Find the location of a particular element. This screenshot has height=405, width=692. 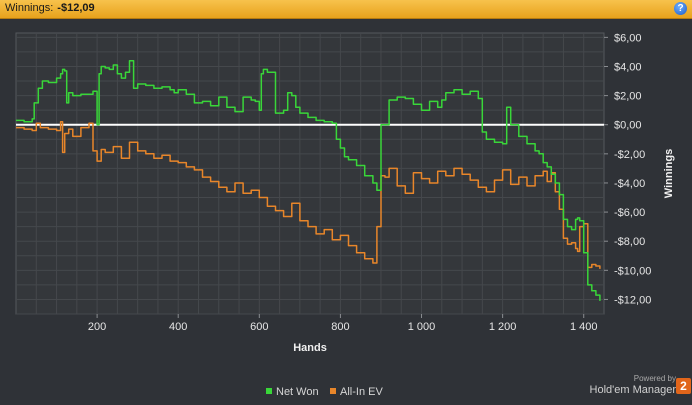

y-tick-label: $2,00 is located at coordinates (628, 97).